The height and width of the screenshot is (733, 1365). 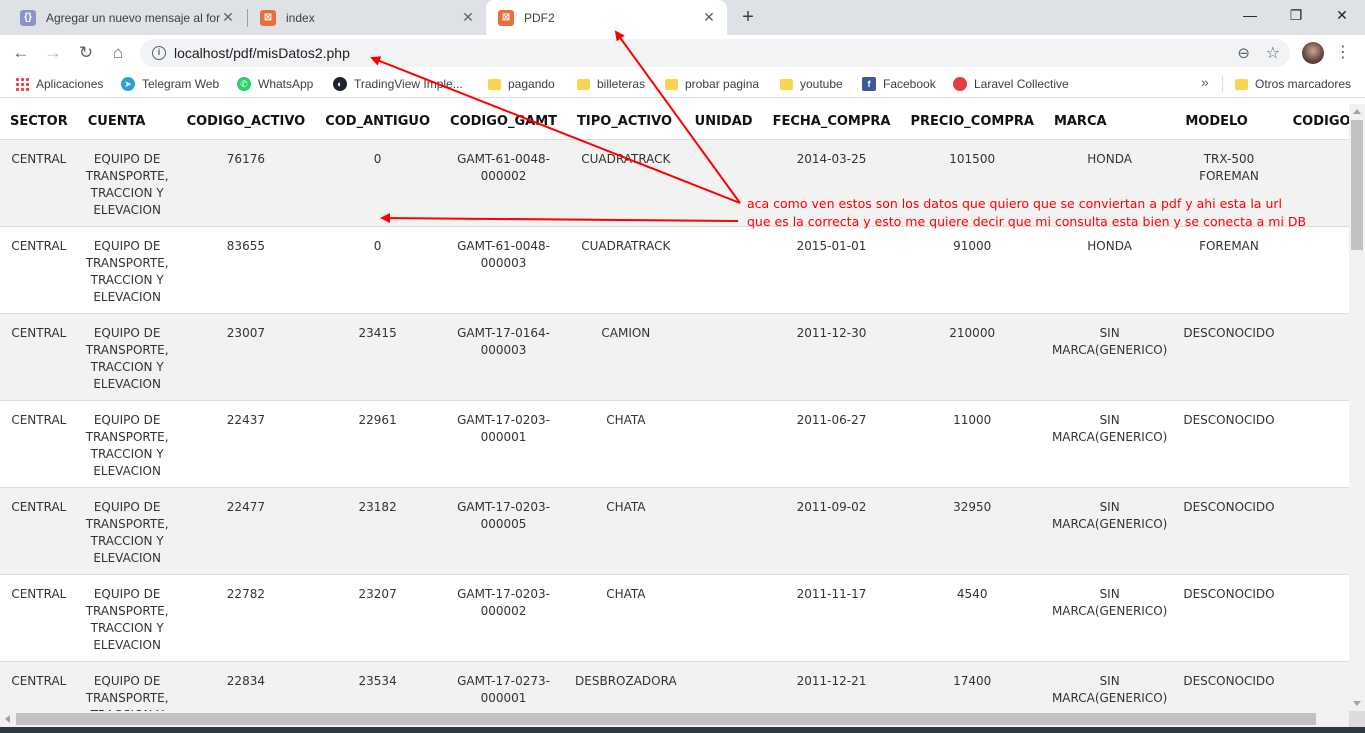 I want to click on home-button: ⌂, so click(x=118, y=53).